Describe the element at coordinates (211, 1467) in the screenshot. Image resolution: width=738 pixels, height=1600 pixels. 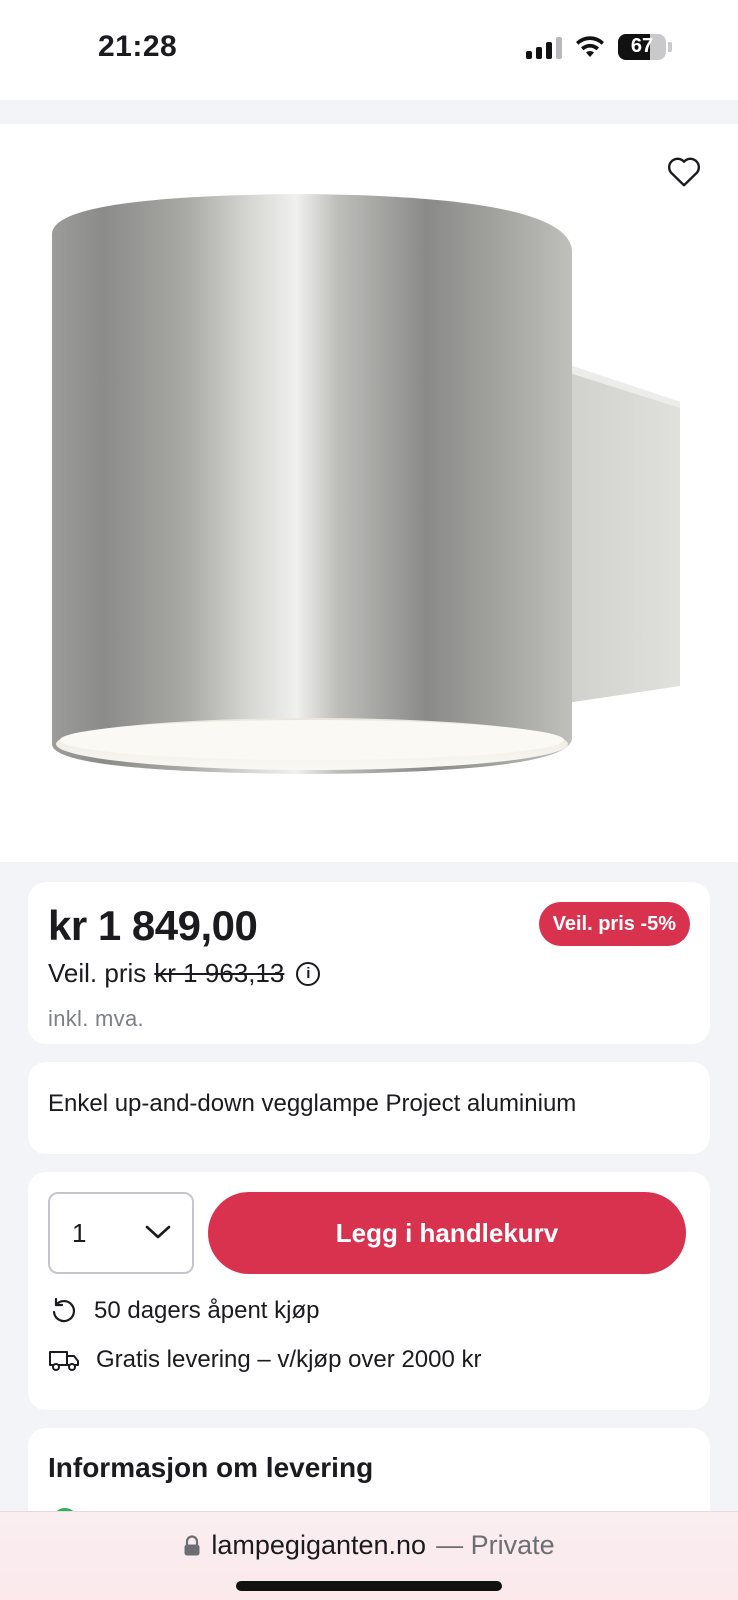
I see `delivery-info-title: Informasjon om levering` at that location.